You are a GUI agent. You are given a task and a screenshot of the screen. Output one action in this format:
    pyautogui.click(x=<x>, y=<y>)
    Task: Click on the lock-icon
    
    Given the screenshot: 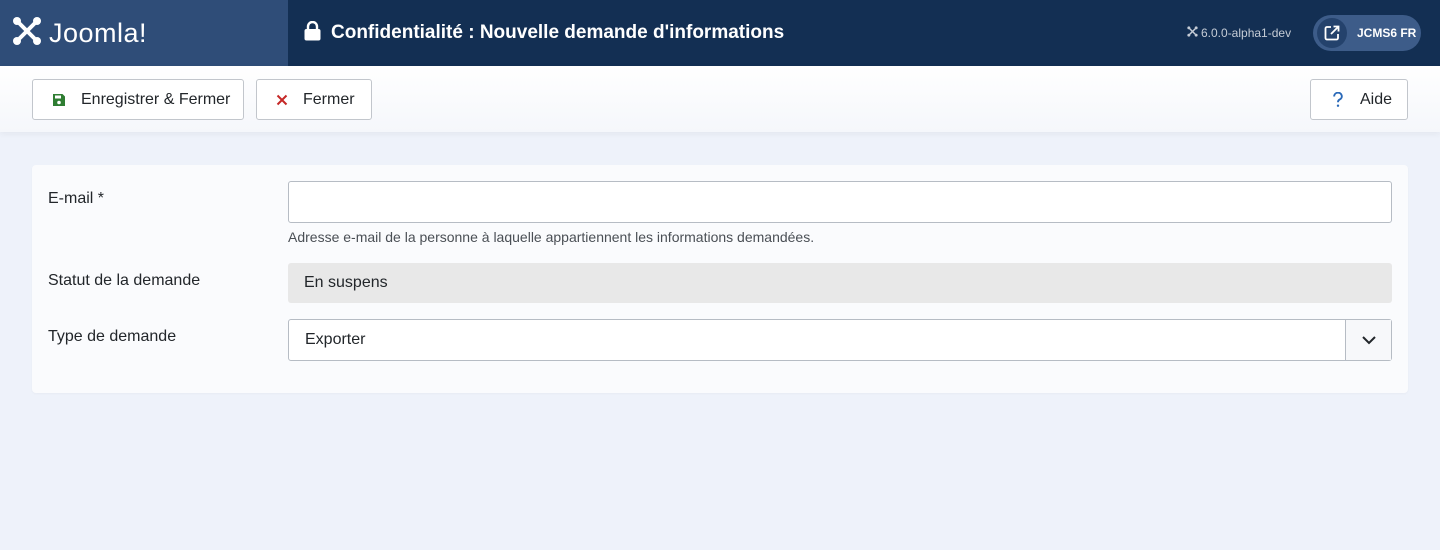 What is the action you would take?
    pyautogui.click(x=312, y=33)
    